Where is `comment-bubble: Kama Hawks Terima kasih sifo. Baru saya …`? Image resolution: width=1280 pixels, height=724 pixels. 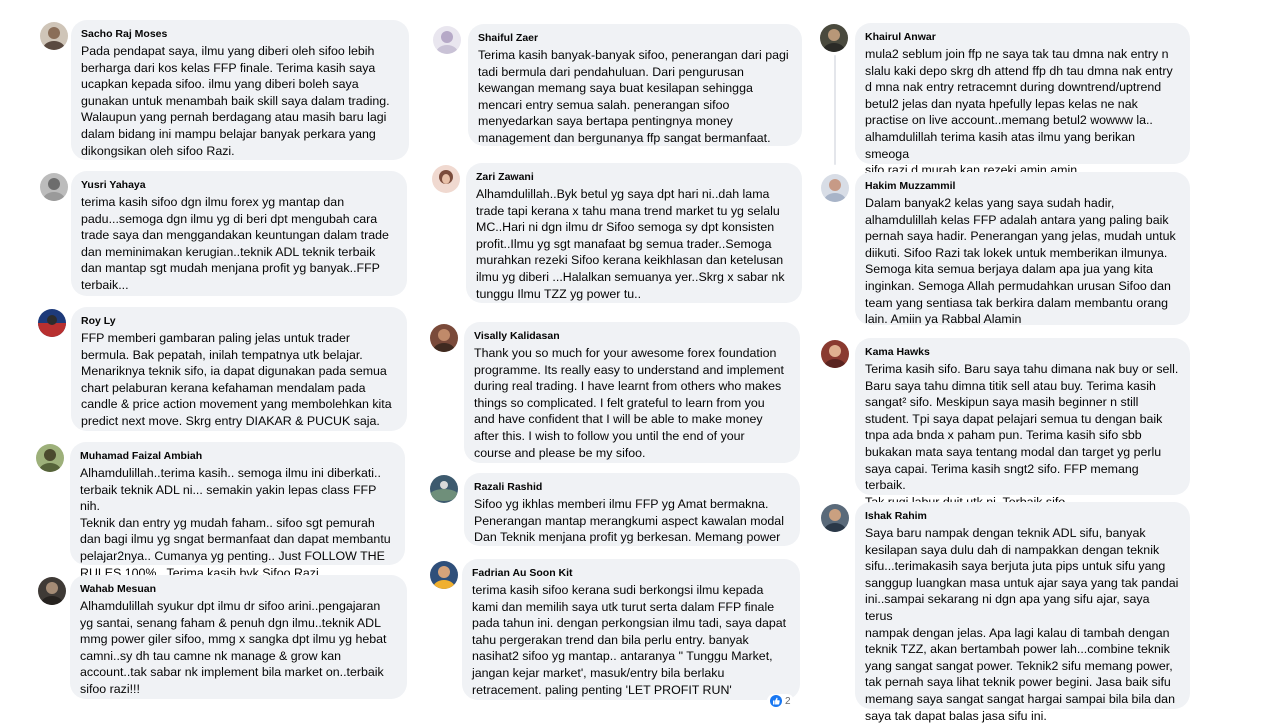 comment-bubble: Kama Hawks Terima kasih sifo. Baru saya … is located at coordinates (1022, 423).